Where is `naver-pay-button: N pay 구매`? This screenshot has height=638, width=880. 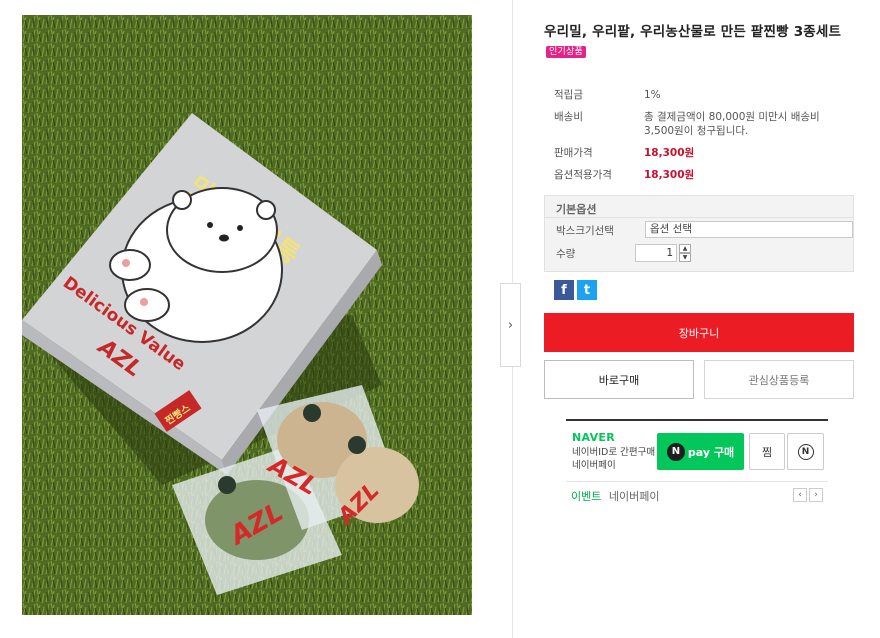 naver-pay-button: N pay 구매 is located at coordinates (700, 451).